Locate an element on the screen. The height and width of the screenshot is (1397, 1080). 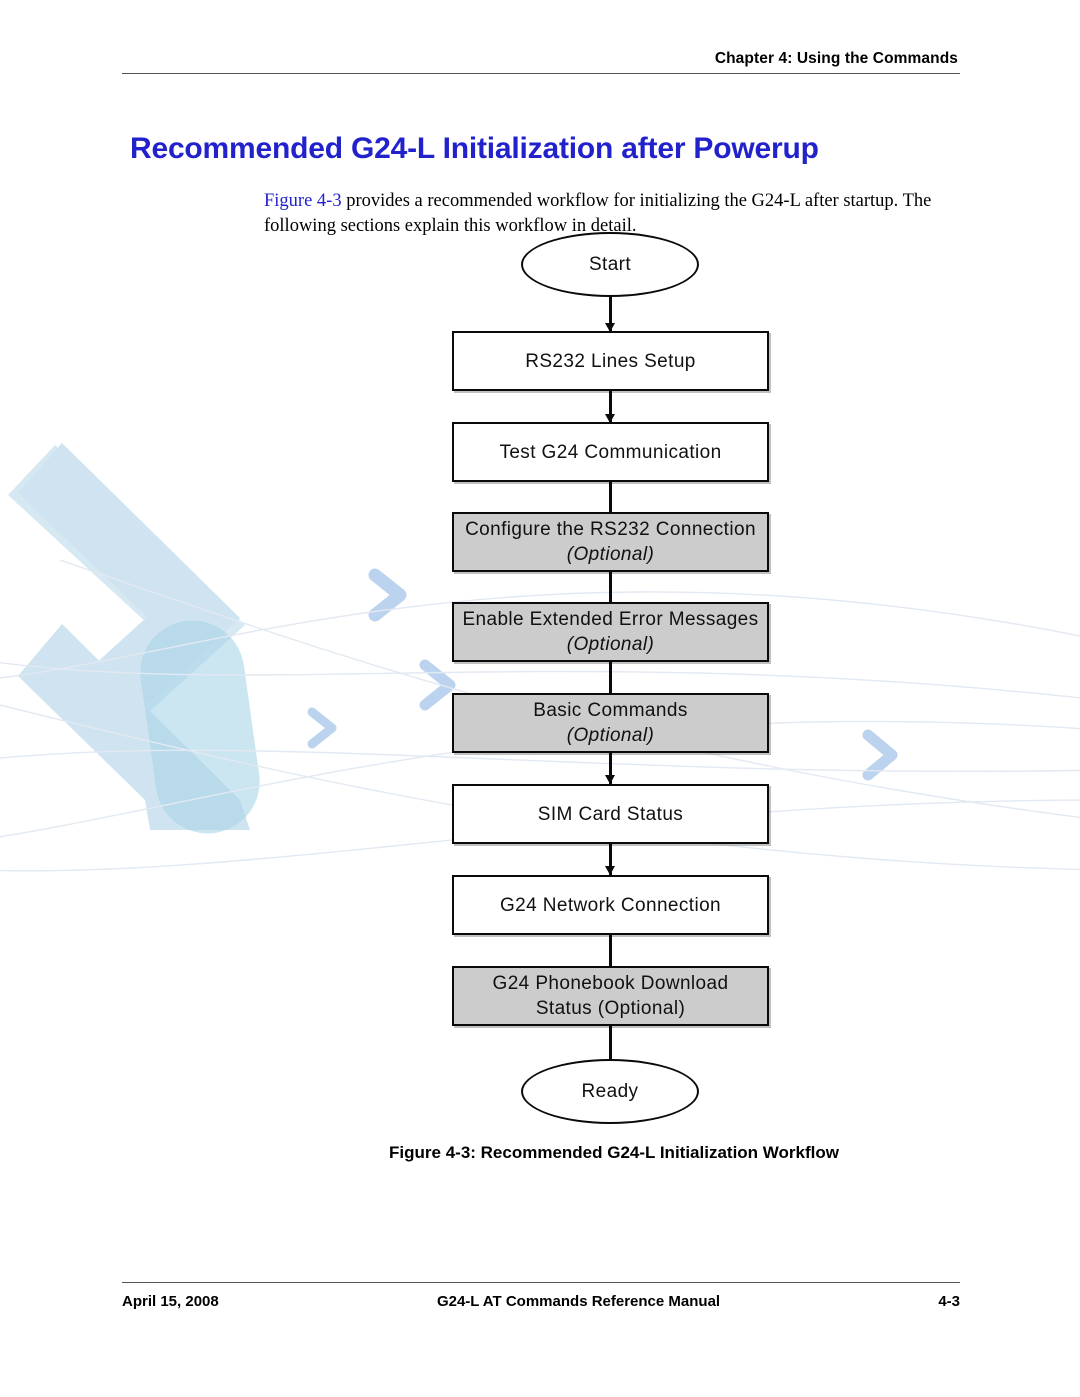
flow-node-configure-rs232-connection-label: Configure the RS232 Connection is located at coordinates (610, 529).